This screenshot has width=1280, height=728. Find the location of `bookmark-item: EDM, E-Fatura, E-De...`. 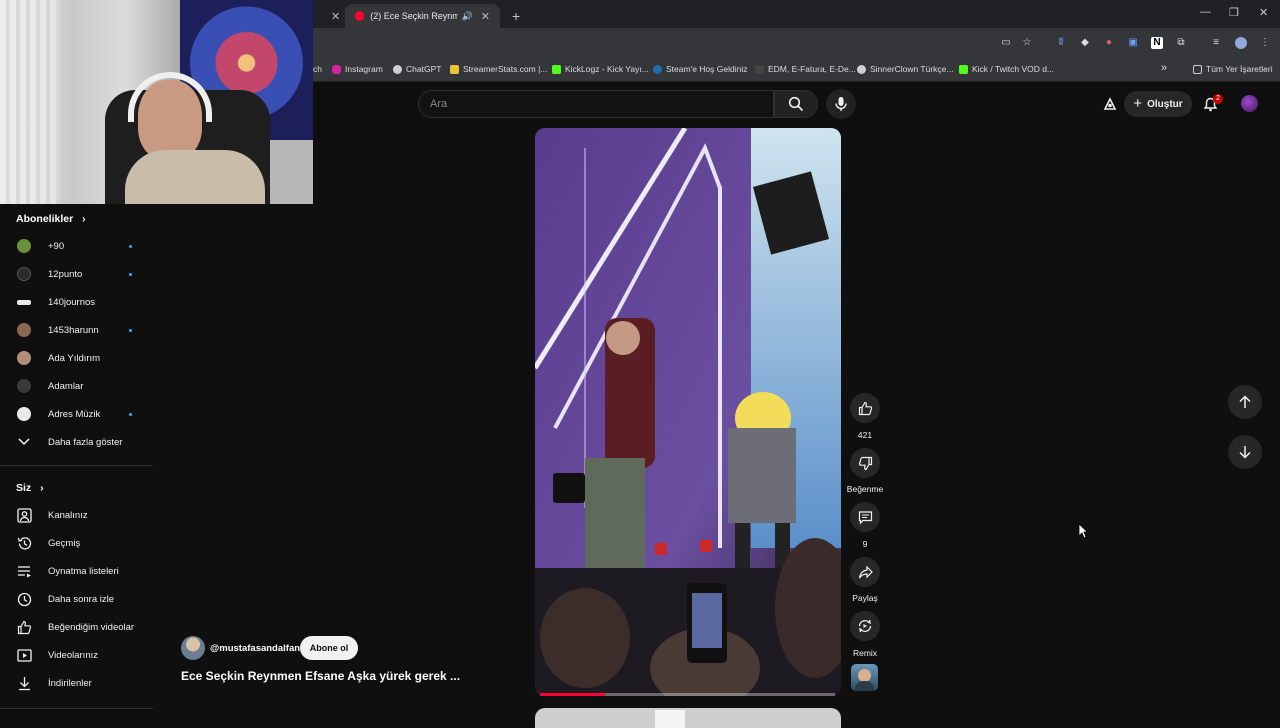

bookmark-item: EDM, E-Fatura, E-De... is located at coordinates (805, 69).